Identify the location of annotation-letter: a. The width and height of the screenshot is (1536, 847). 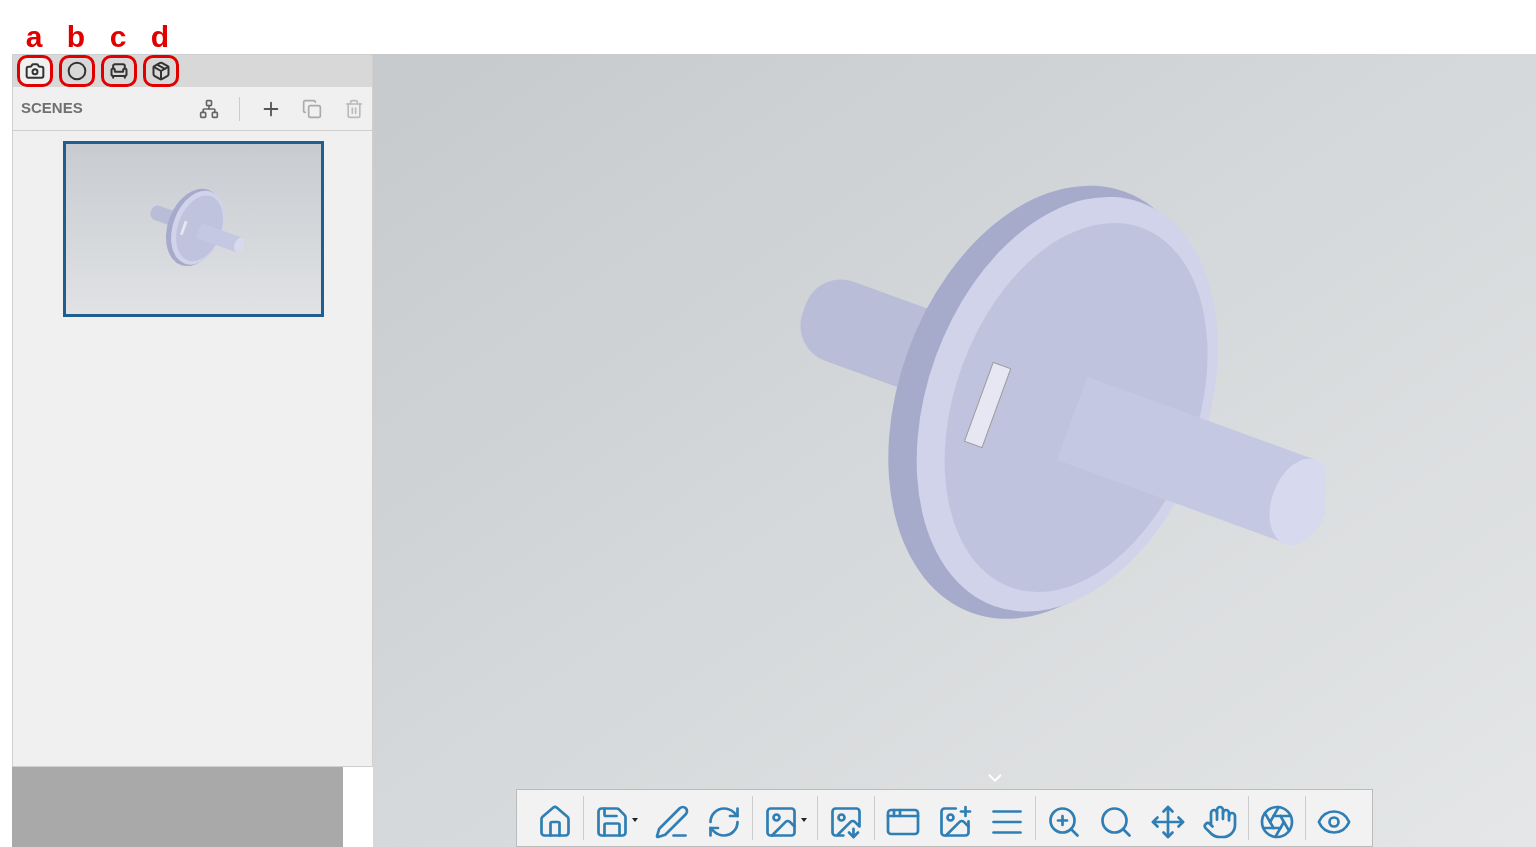
(34, 37).